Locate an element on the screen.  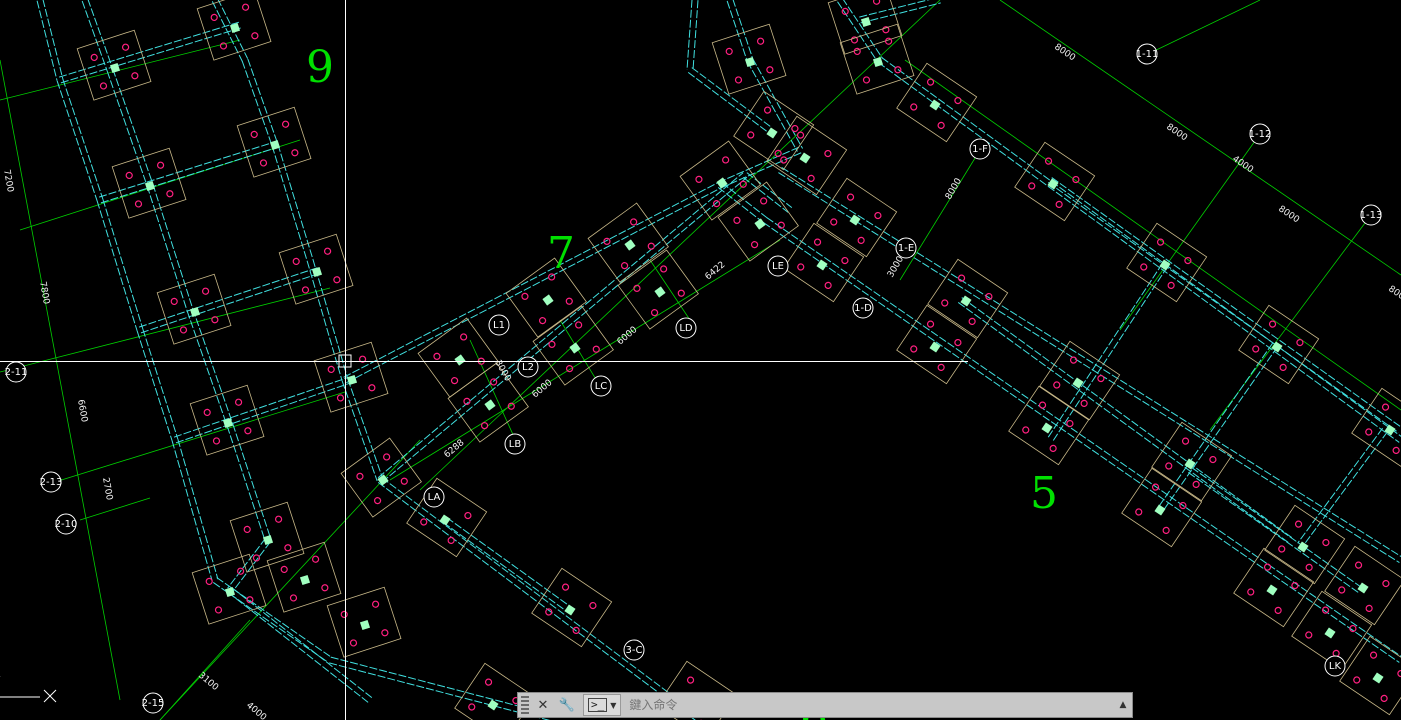
axis-bubble-label: 2-15 is located at coordinates (153, 703).